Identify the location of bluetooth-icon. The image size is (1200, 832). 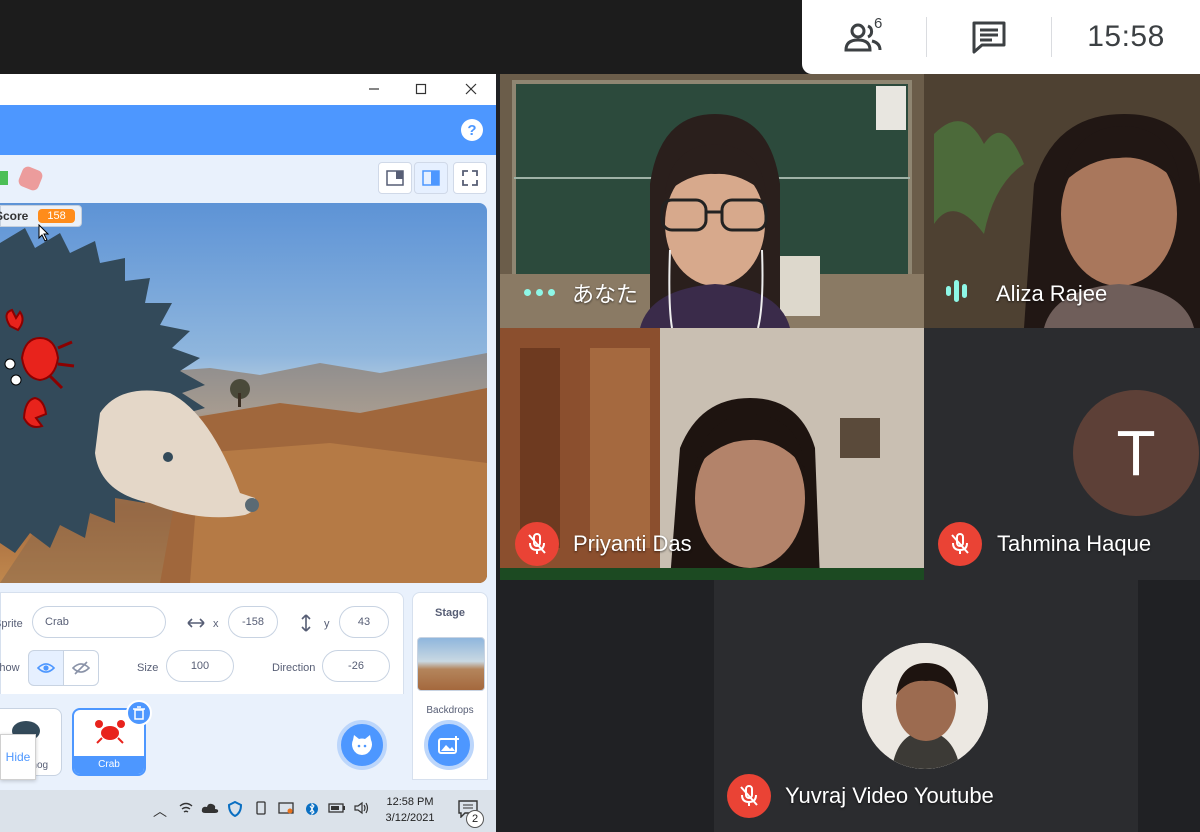
(312, 810).